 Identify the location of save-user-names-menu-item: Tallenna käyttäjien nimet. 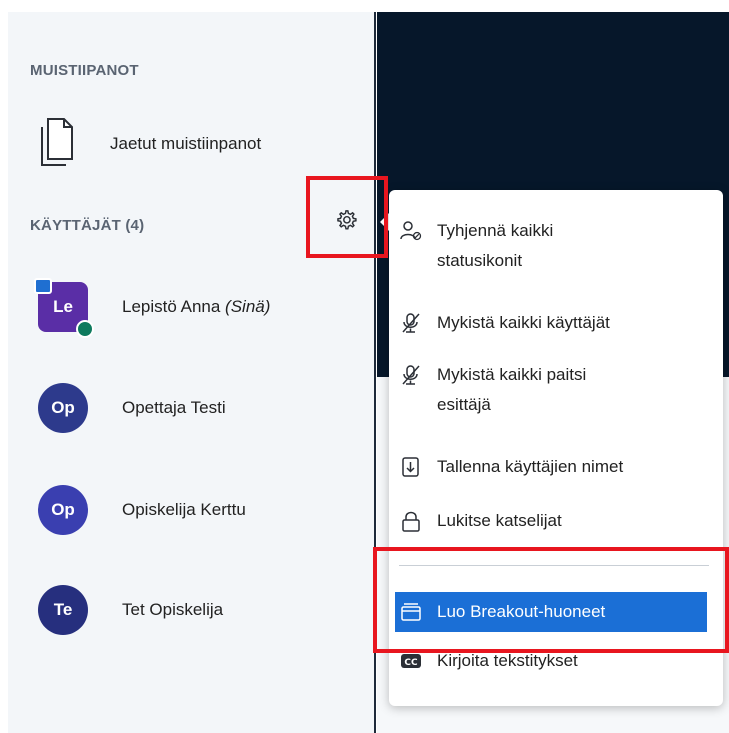
(556, 467).